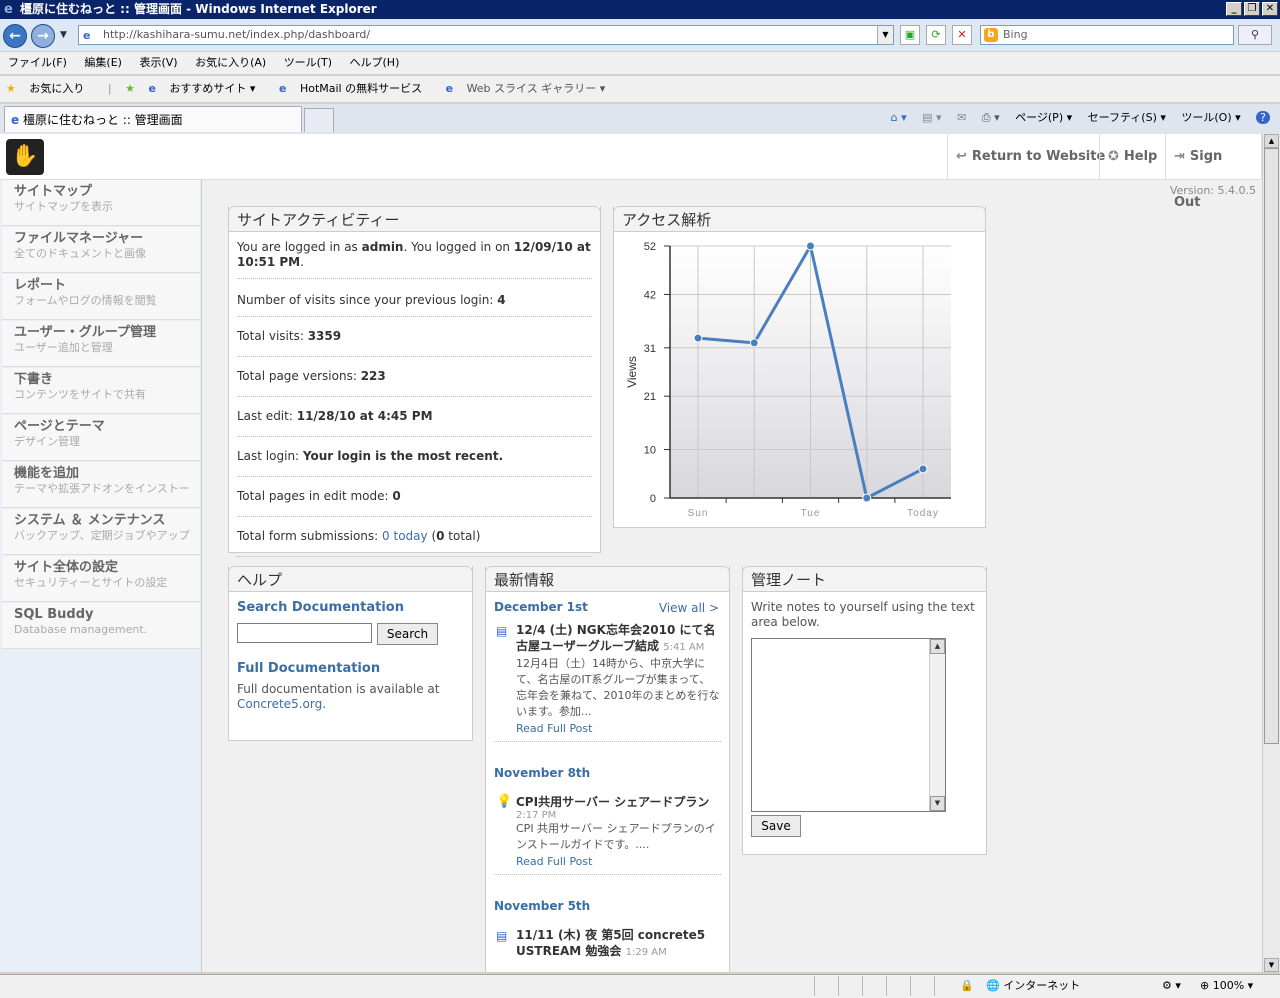 The width and height of the screenshot is (1280, 998). What do you see at coordinates (206, 88) in the screenshot?
I see `fav-item-suggested: e おすすめサイト ▾` at bounding box center [206, 88].